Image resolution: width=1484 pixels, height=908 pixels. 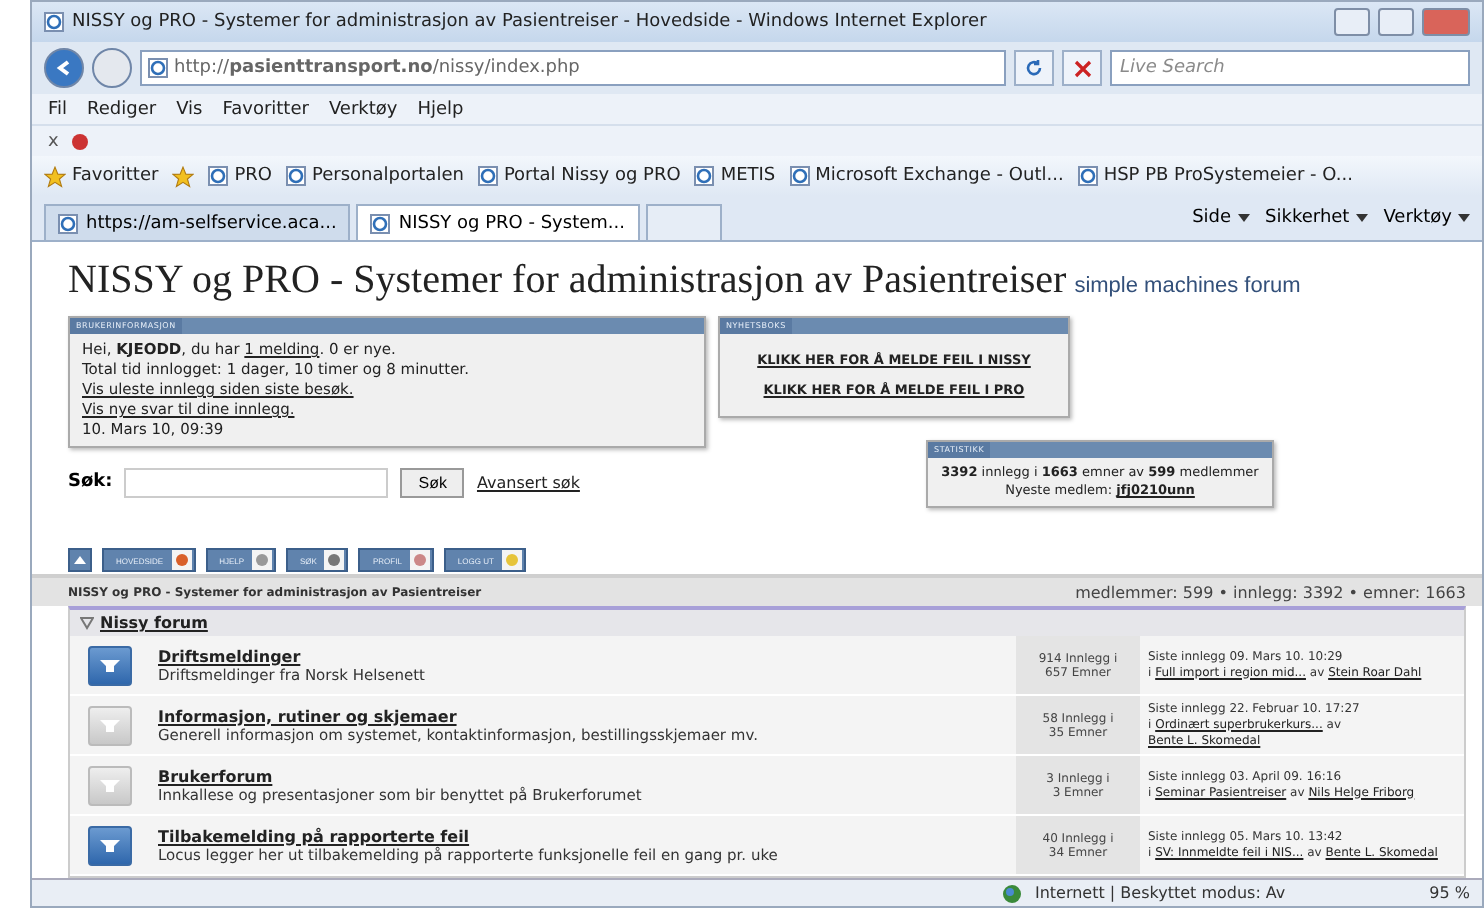 I want to click on close-toolbar-button: x, so click(x=53, y=141).